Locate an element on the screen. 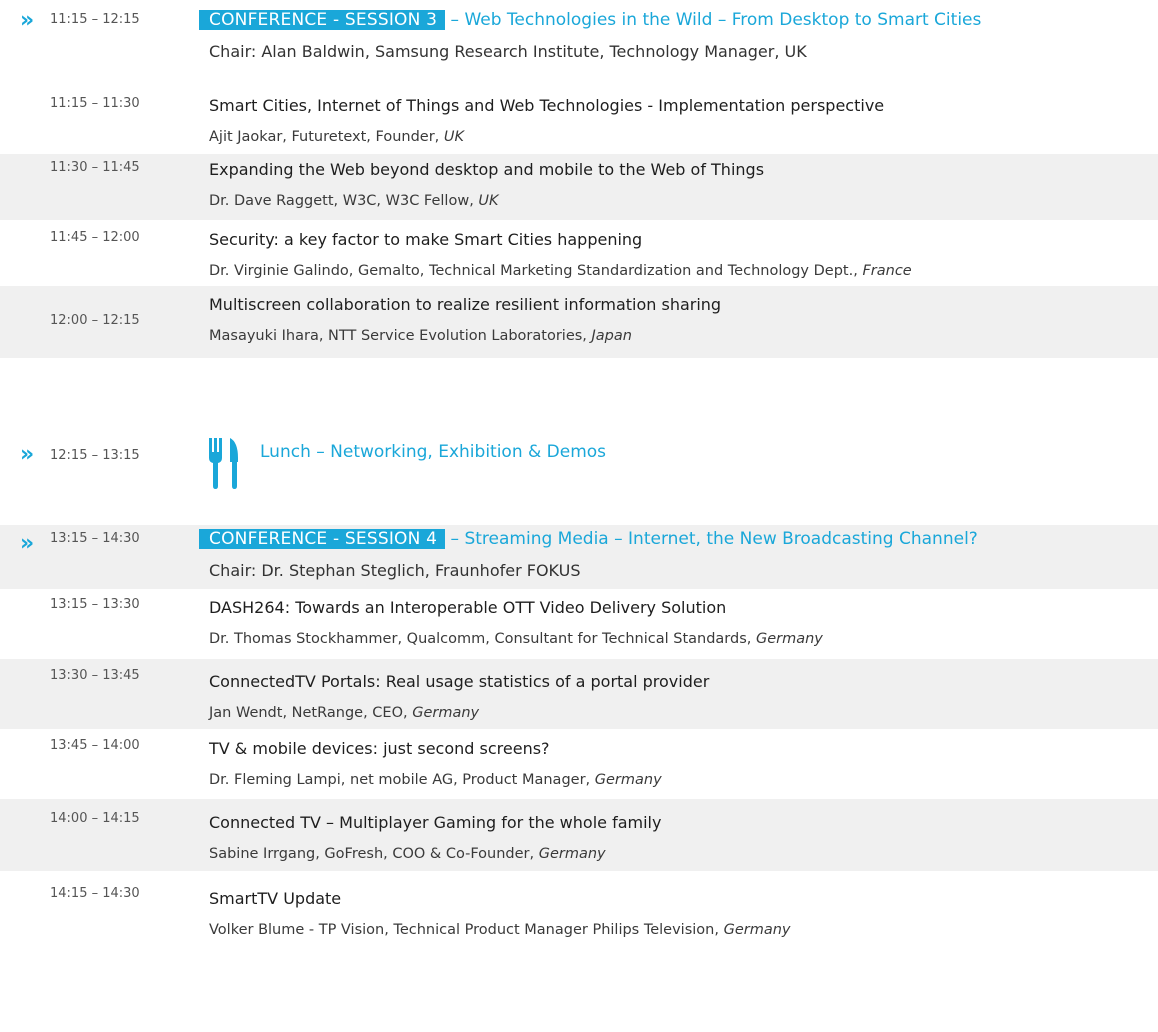 The width and height of the screenshot is (1158, 1032). talk-time: 11:15 – 11:30 is located at coordinates (95, 103).